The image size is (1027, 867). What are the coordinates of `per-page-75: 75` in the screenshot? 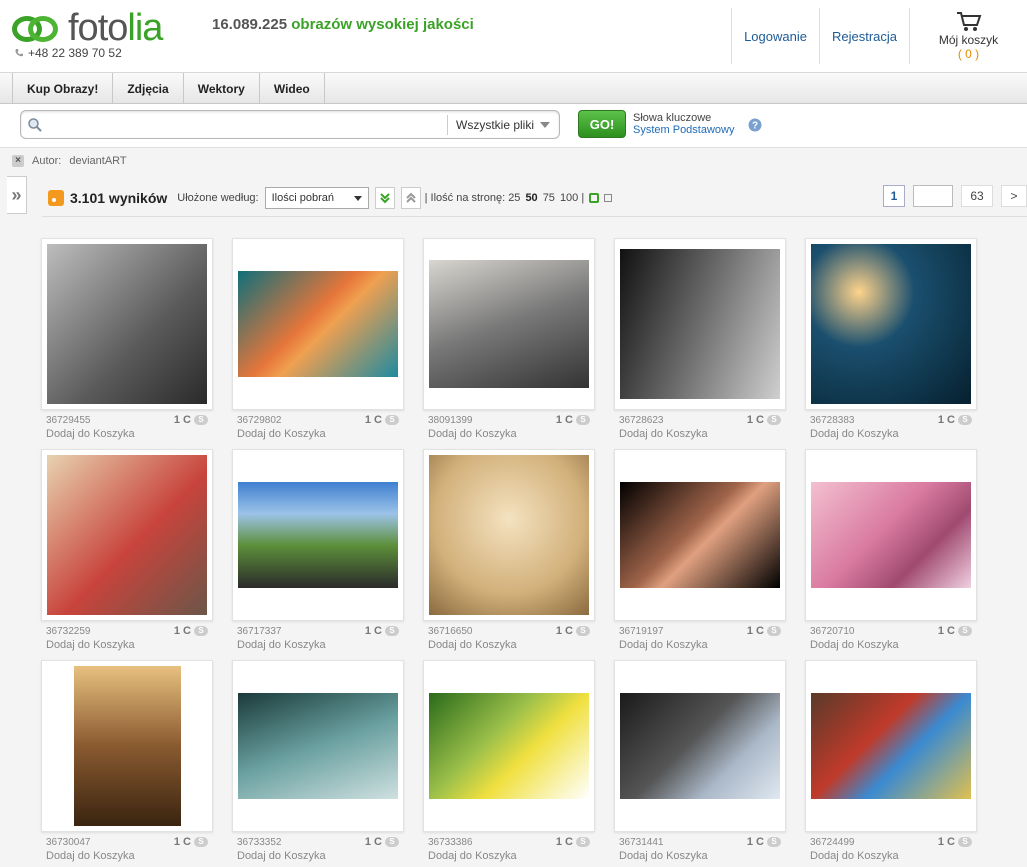 It's located at (549, 198).